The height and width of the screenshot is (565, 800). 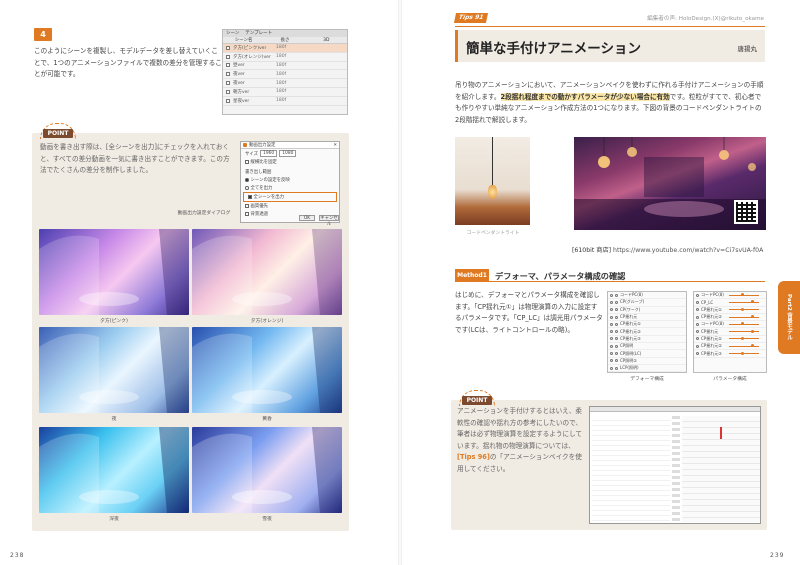 What do you see at coordinates (285, 101) in the screenshot?
I see `scene-row: 星夜ver 180f` at bounding box center [285, 101].